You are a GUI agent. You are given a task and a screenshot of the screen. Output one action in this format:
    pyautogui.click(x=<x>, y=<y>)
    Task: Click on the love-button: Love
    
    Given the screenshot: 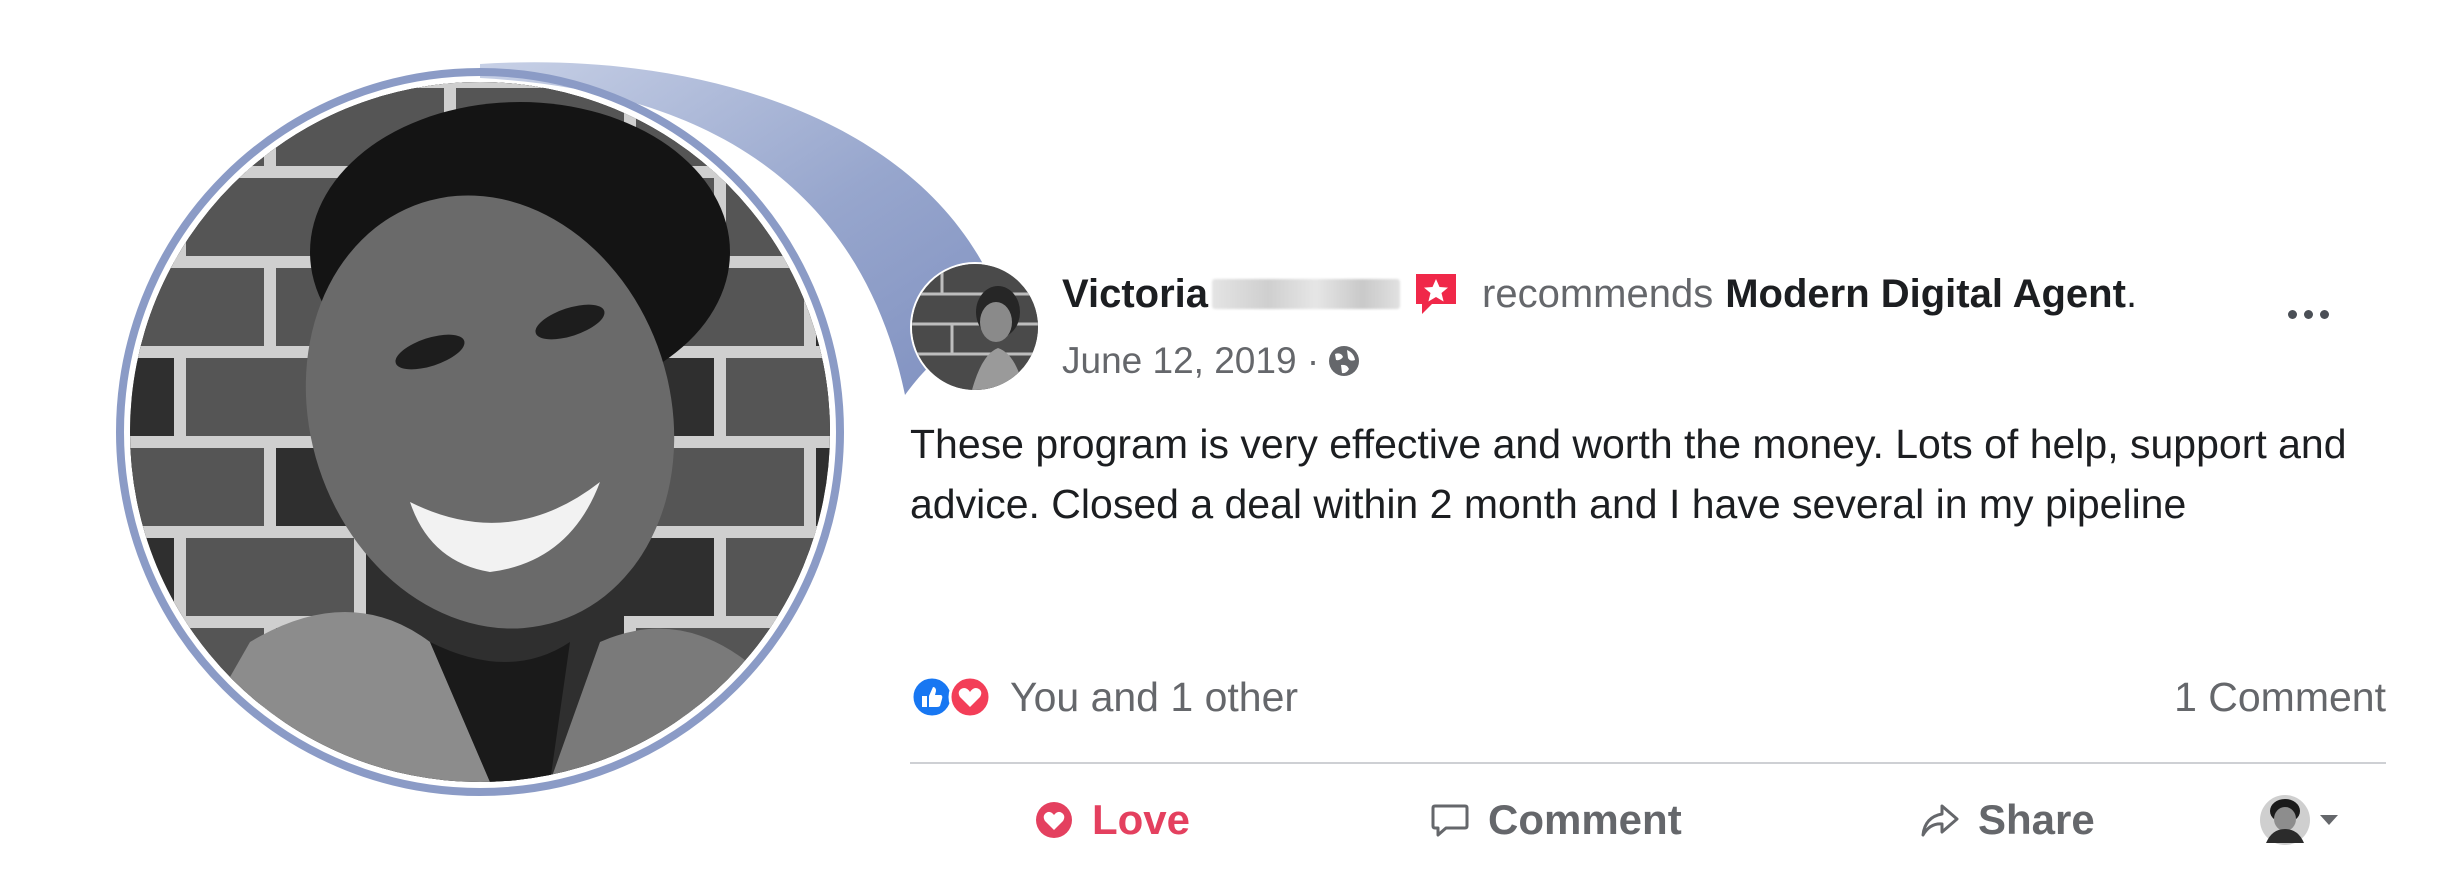 What is the action you would take?
    pyautogui.click(x=1112, y=820)
    